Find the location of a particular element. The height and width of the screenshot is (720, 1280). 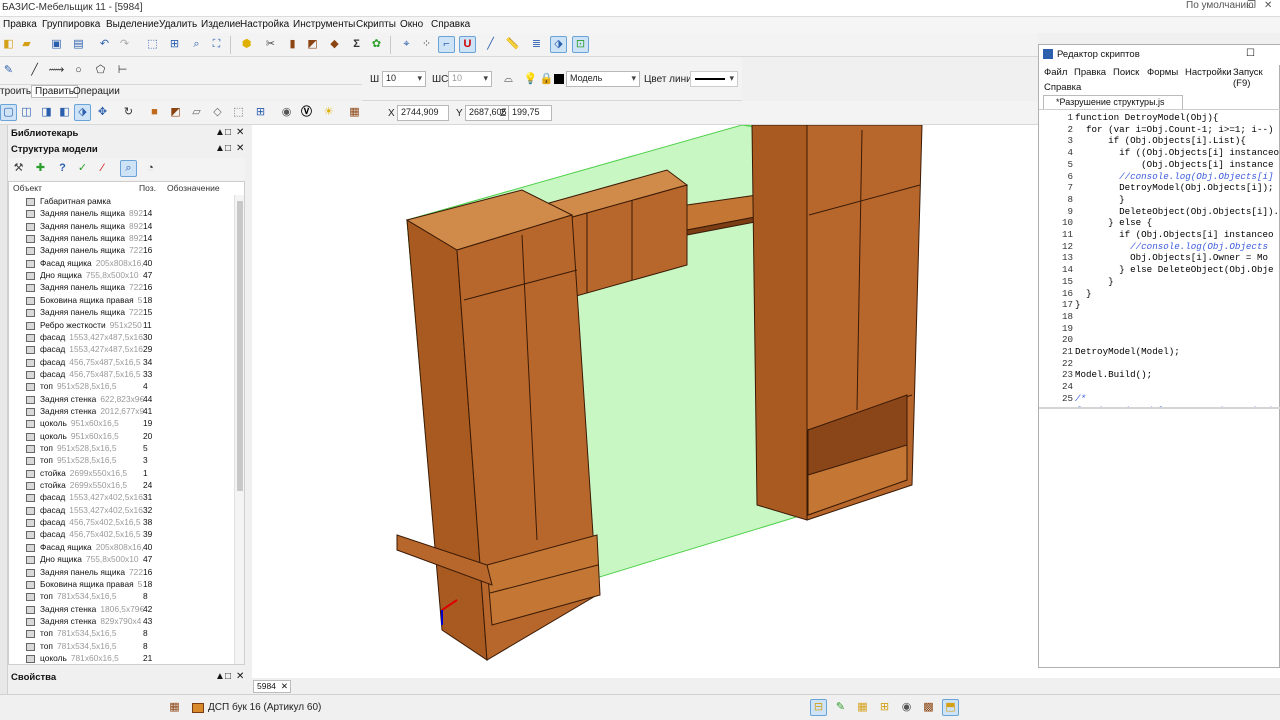

layer-select: Модель is located at coordinates (603, 79).